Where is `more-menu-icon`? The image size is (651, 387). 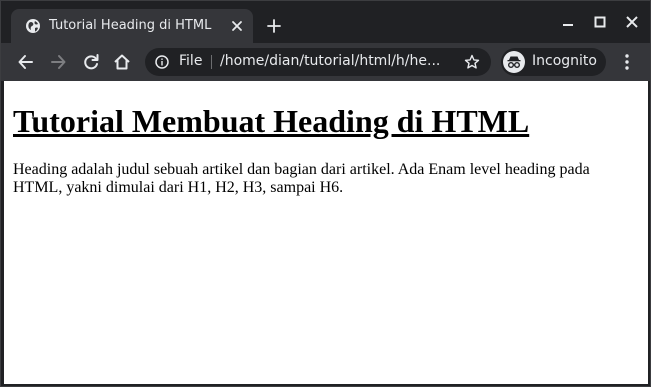 more-menu-icon is located at coordinates (627, 62).